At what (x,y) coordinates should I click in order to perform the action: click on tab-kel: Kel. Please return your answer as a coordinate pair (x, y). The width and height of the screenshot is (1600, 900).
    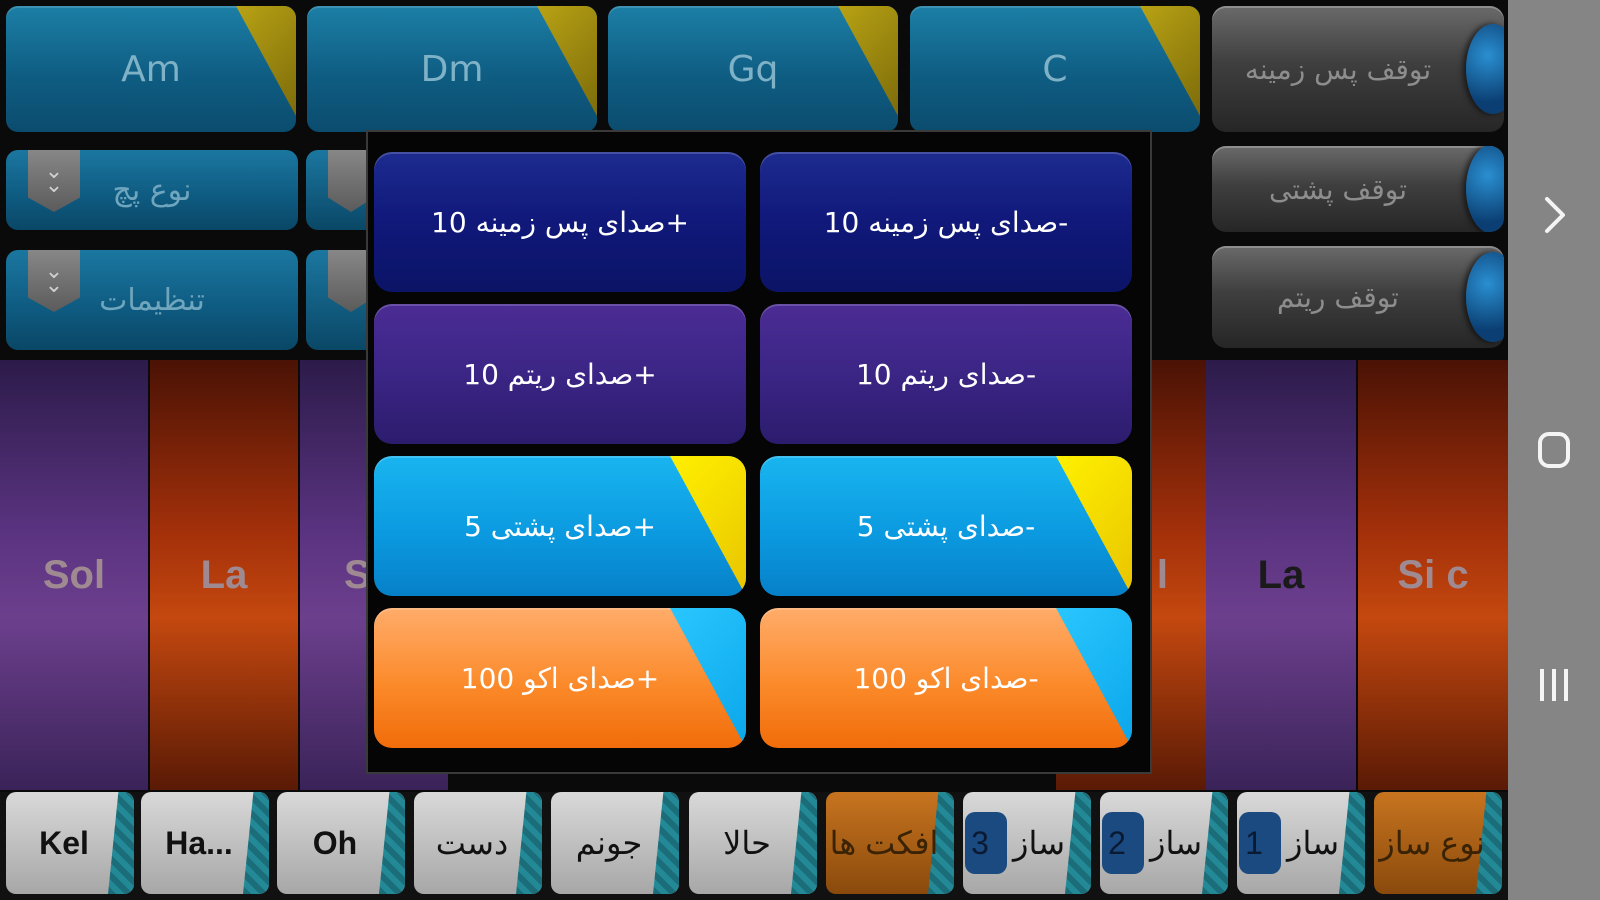
    Looking at the image, I should click on (70, 843).